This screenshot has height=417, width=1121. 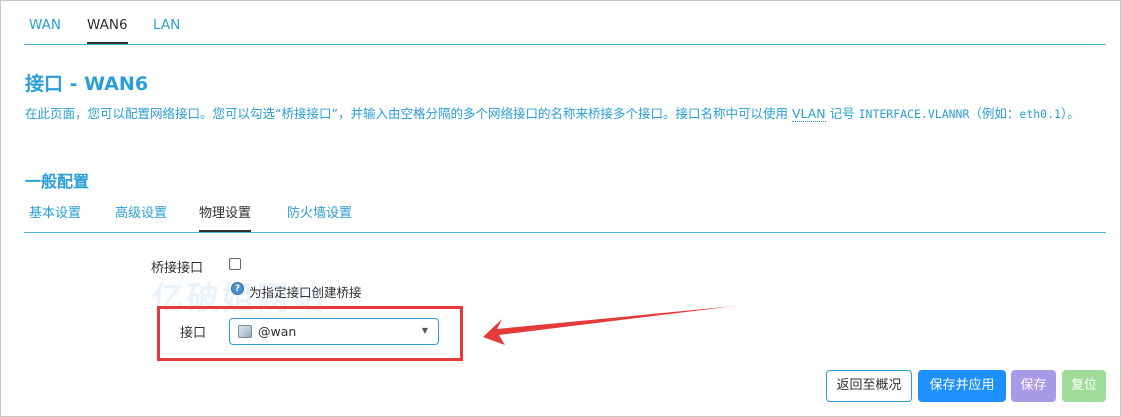 I want to click on annotation-arrow, so click(x=609, y=325).